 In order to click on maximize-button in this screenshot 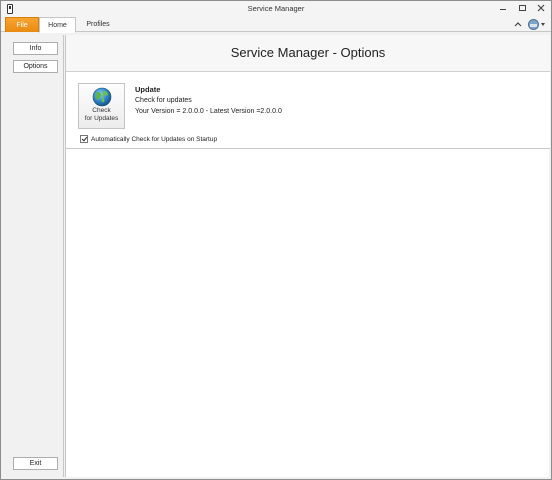, I will do `click(522, 8)`.